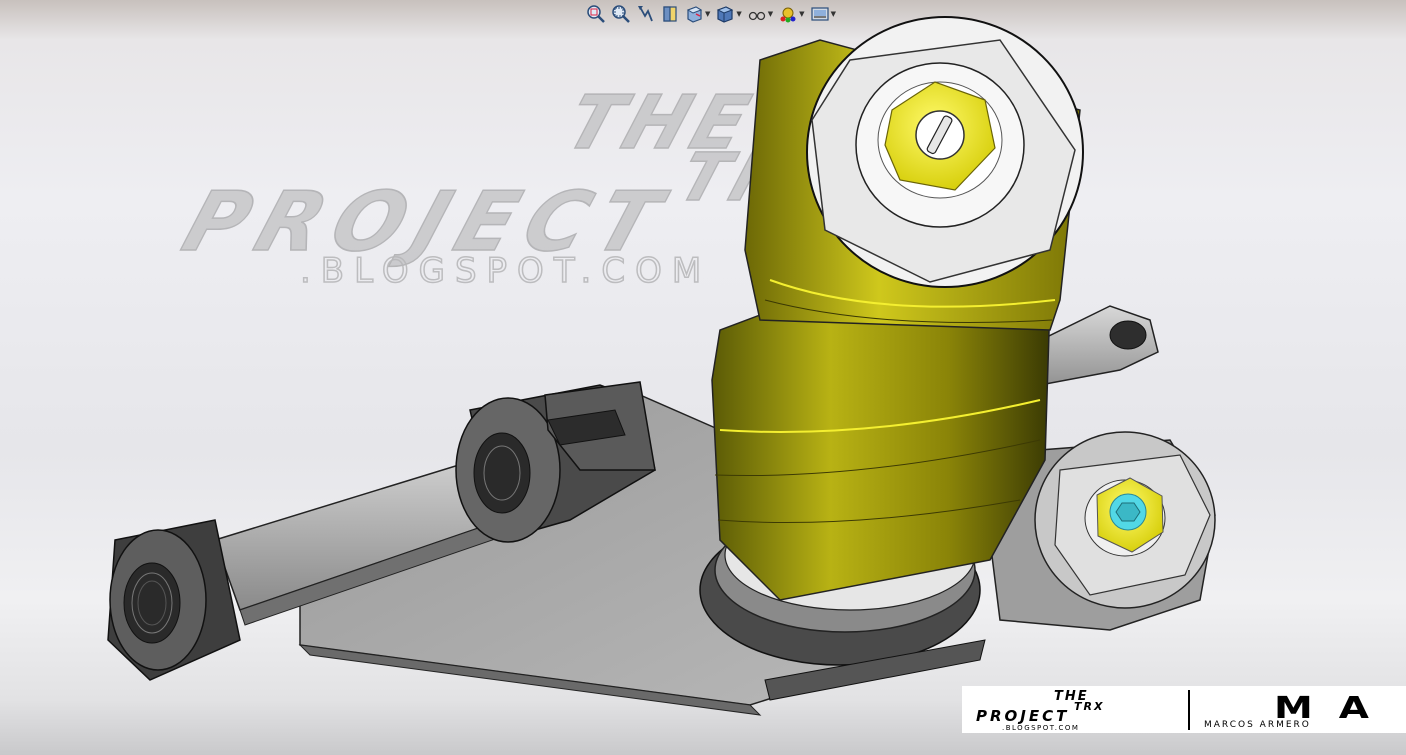 The width and height of the screenshot is (1406, 755). I want to click on ma-monogram-art: MA MARCOS ARMERO, so click(1286, 710).